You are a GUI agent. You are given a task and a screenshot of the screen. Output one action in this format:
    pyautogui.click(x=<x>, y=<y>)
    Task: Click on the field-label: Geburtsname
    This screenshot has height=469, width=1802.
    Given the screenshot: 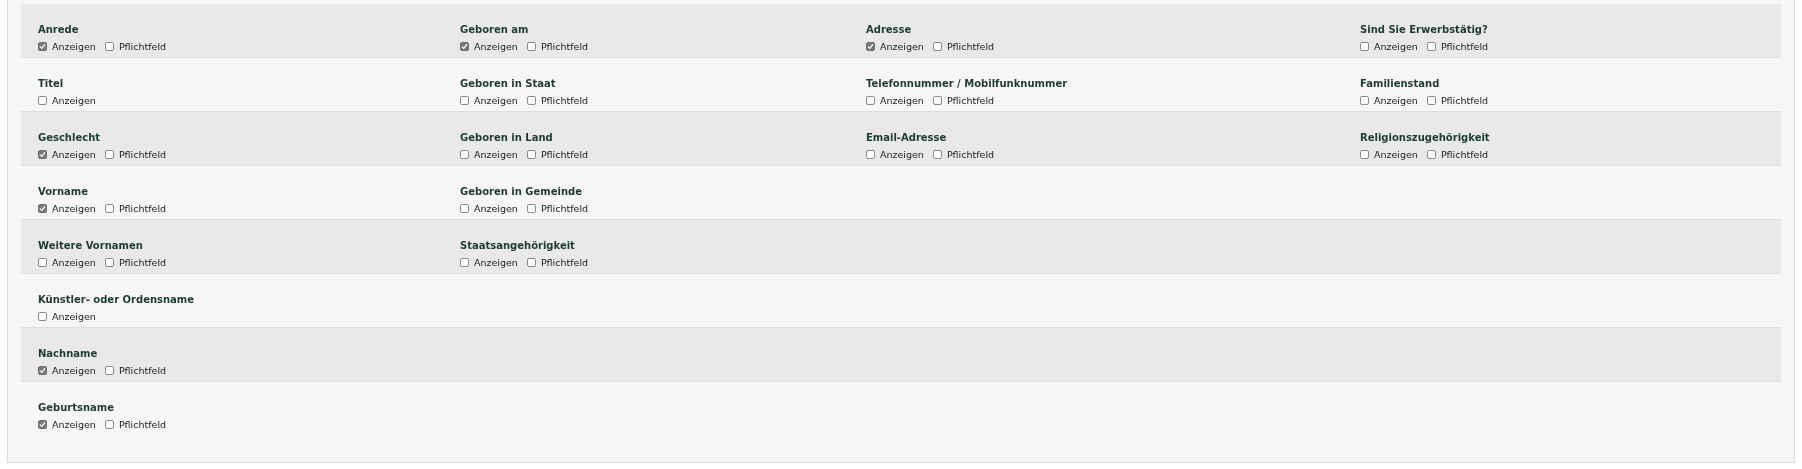 What is the action you would take?
    pyautogui.click(x=76, y=407)
    